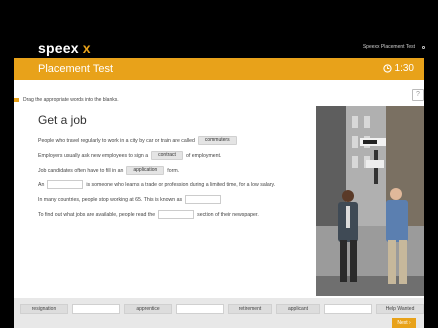 The image size is (438, 328). What do you see at coordinates (173, 170) in the screenshot?
I see `sentence-text-after: form.` at bounding box center [173, 170].